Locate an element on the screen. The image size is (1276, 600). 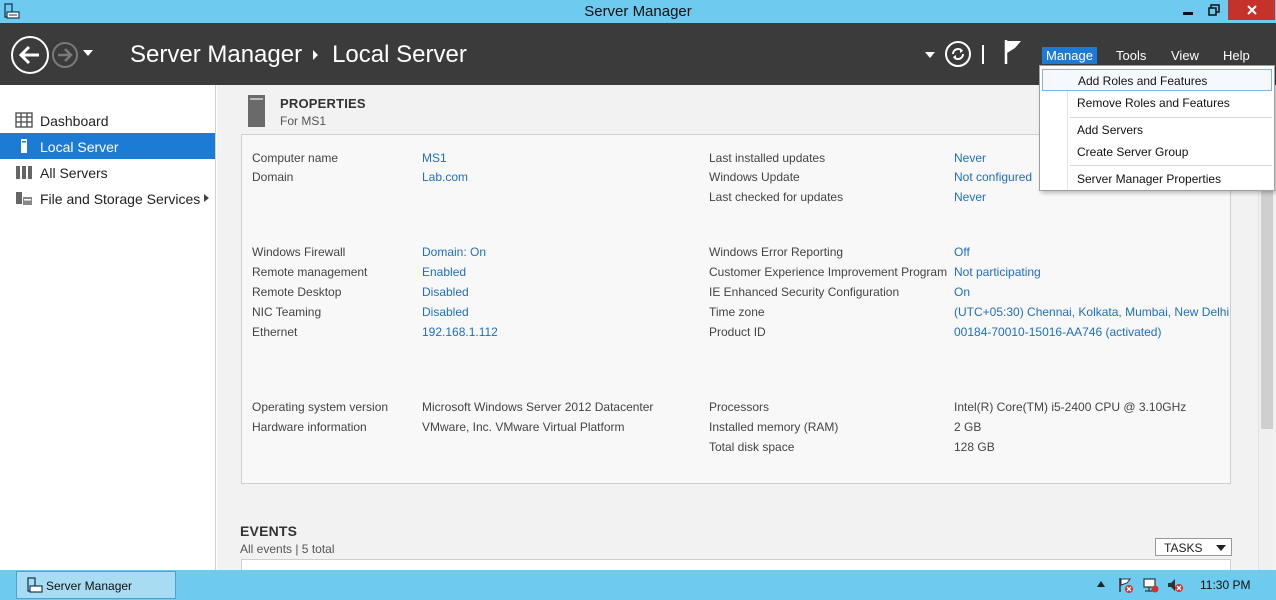
sidebar-item-label: All Servers is located at coordinates (74, 173).